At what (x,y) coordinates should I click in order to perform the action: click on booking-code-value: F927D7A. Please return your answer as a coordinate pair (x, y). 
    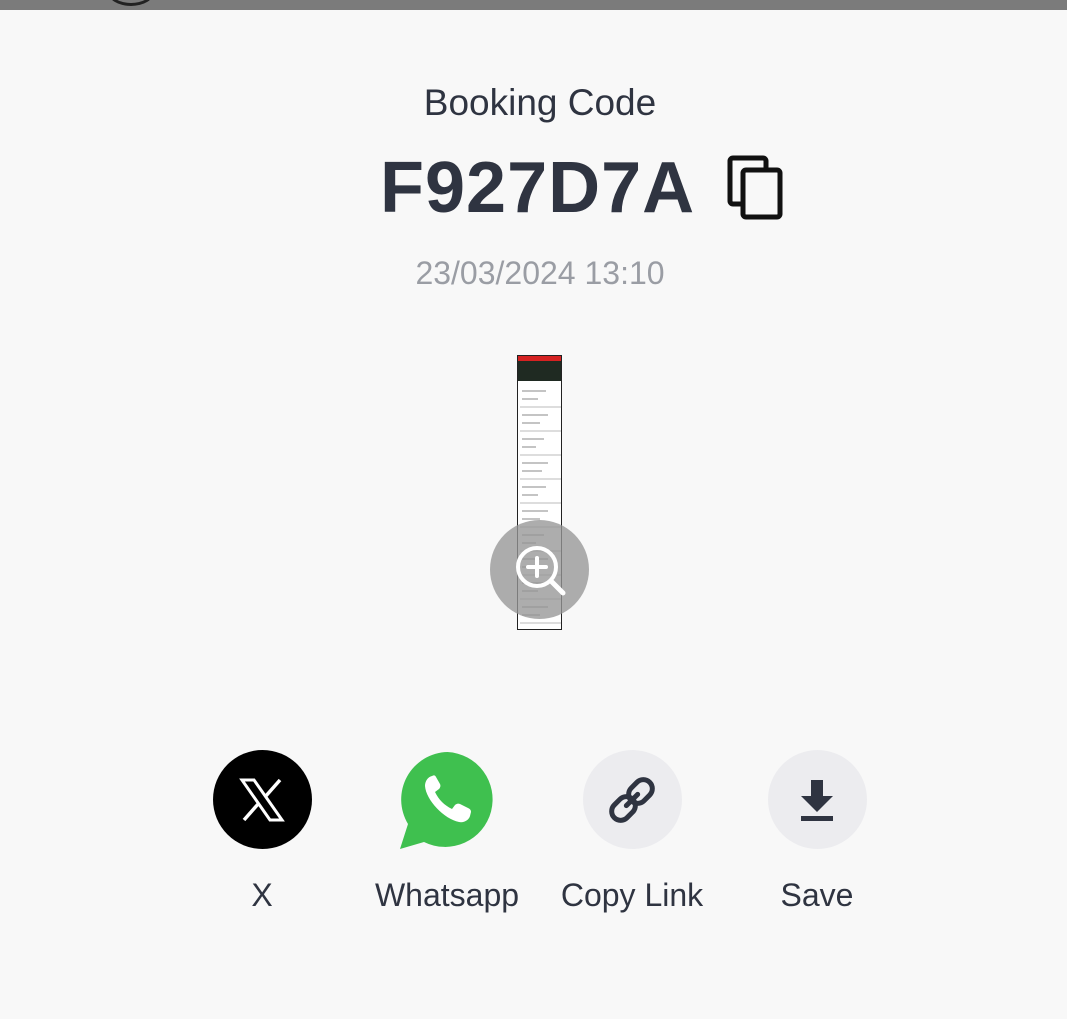
    Looking at the image, I should click on (538, 188).